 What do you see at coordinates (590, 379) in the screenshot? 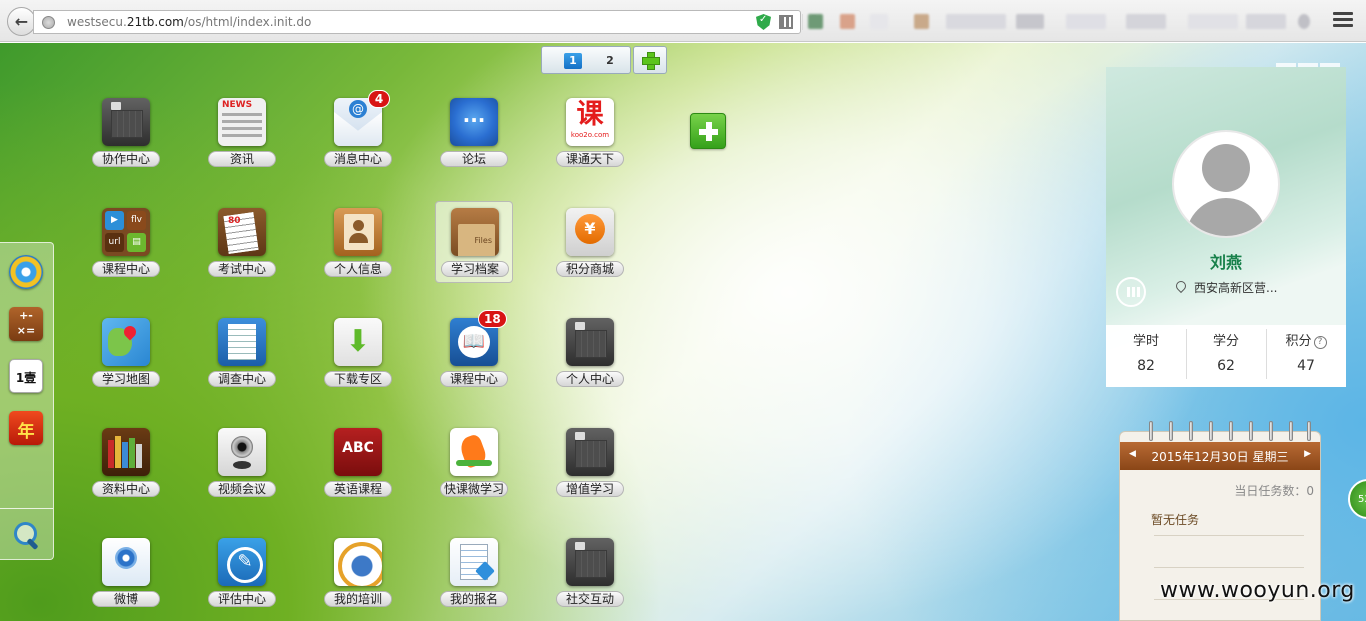
I see `app-label: 个人中心` at bounding box center [590, 379].